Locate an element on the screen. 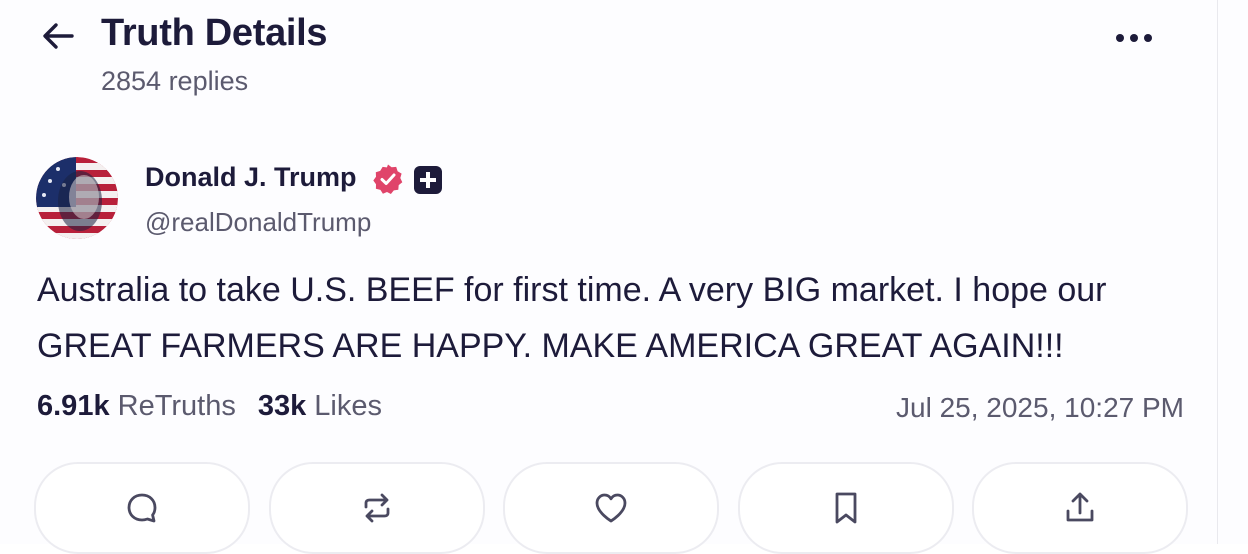 This screenshot has height=554, width=1248. more-options-button is located at coordinates (1134, 38).